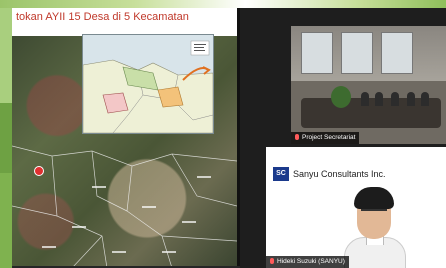  What do you see at coordinates (374, 198) in the screenshot?
I see `speaker-hair` at bounding box center [374, 198].